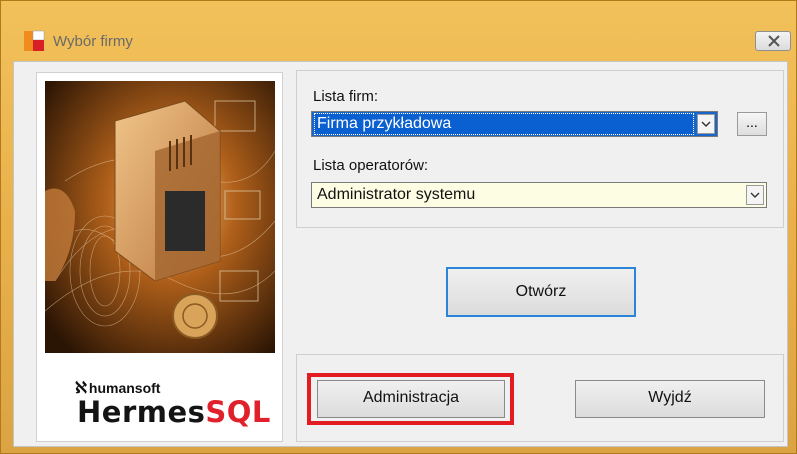  I want to click on administration-button: Administracja, so click(411, 399).